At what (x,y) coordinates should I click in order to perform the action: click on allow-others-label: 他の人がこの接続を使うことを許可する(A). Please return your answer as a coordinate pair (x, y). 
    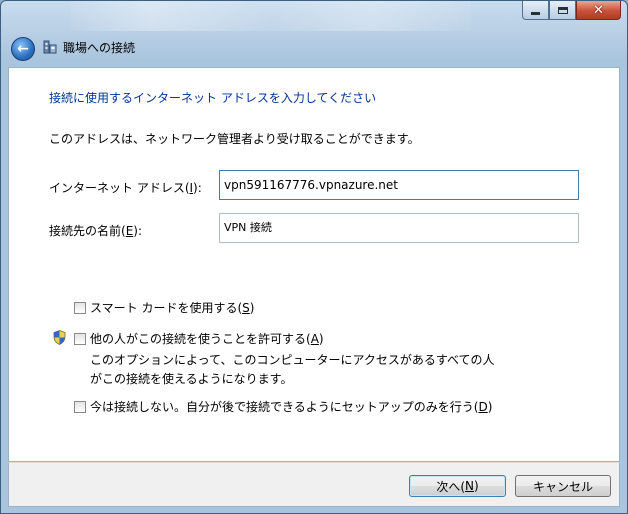
    Looking at the image, I should click on (207, 338).